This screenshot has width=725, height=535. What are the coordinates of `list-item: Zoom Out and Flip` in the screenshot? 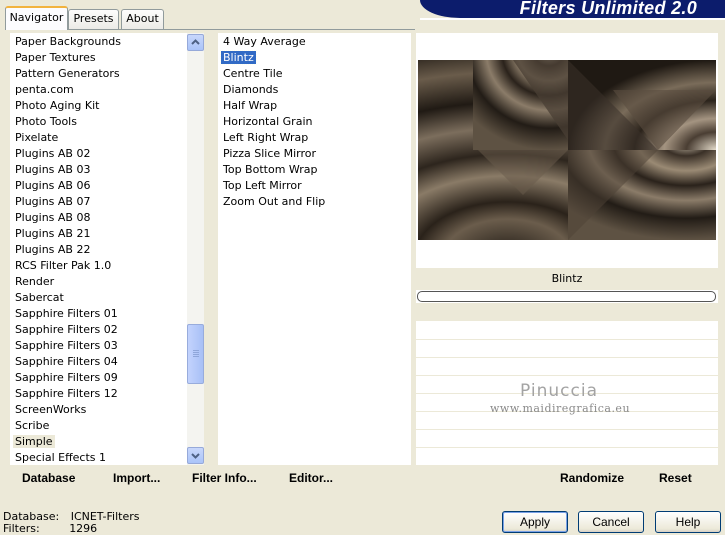 It's located at (274, 202).